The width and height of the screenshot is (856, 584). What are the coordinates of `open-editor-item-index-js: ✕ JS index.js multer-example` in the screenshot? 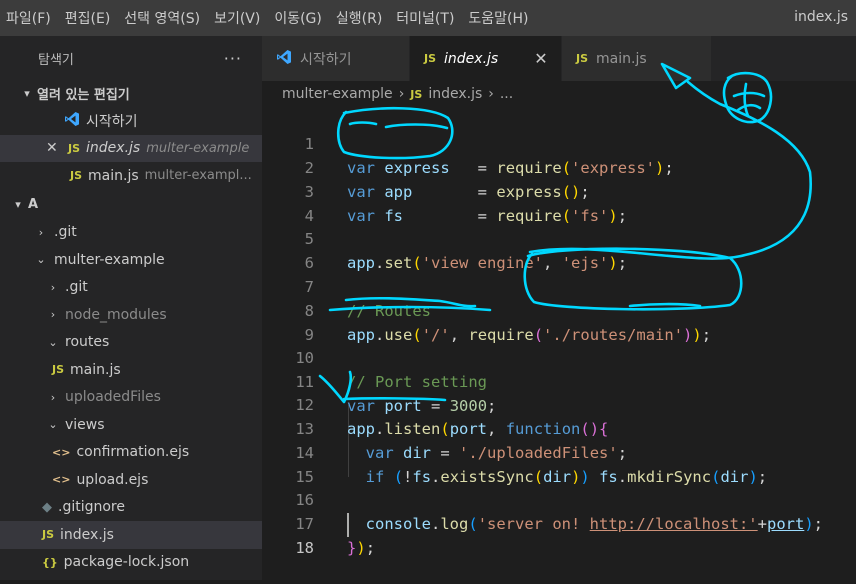 It's located at (131, 148).